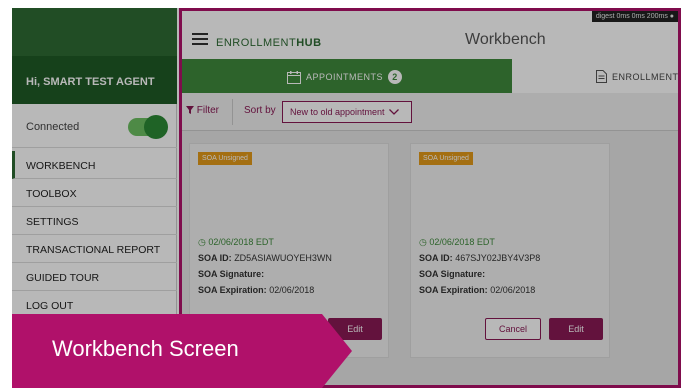 The height and width of the screenshot is (391, 687). I want to click on filter-toolbar: Filter Sort by New to old appointment, so click(430, 112).